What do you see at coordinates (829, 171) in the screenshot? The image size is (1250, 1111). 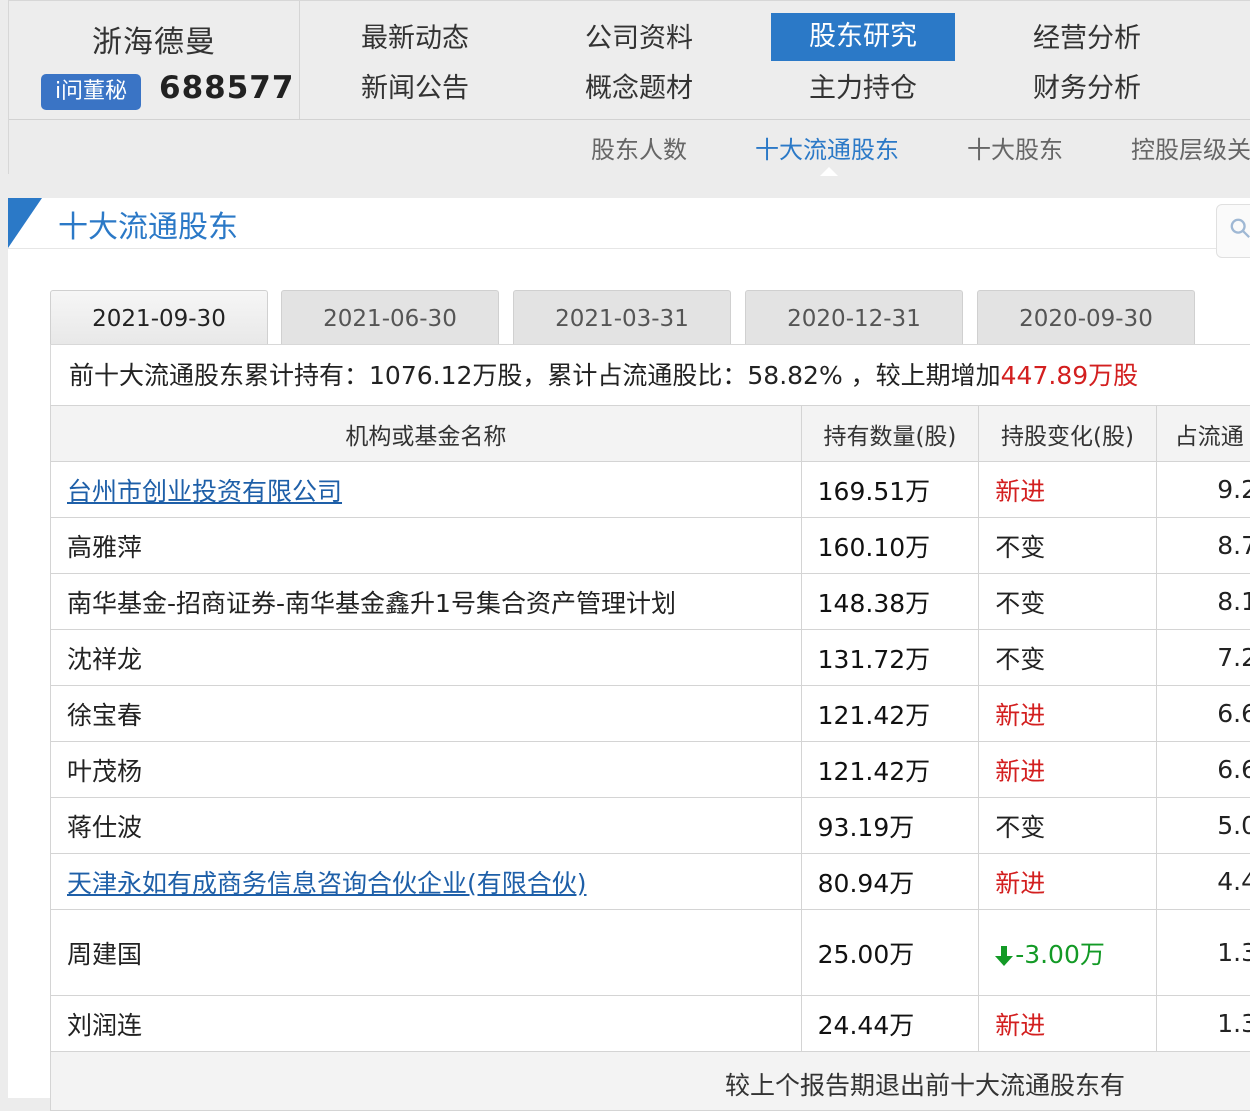 I see `subnav-active-indicator` at bounding box center [829, 171].